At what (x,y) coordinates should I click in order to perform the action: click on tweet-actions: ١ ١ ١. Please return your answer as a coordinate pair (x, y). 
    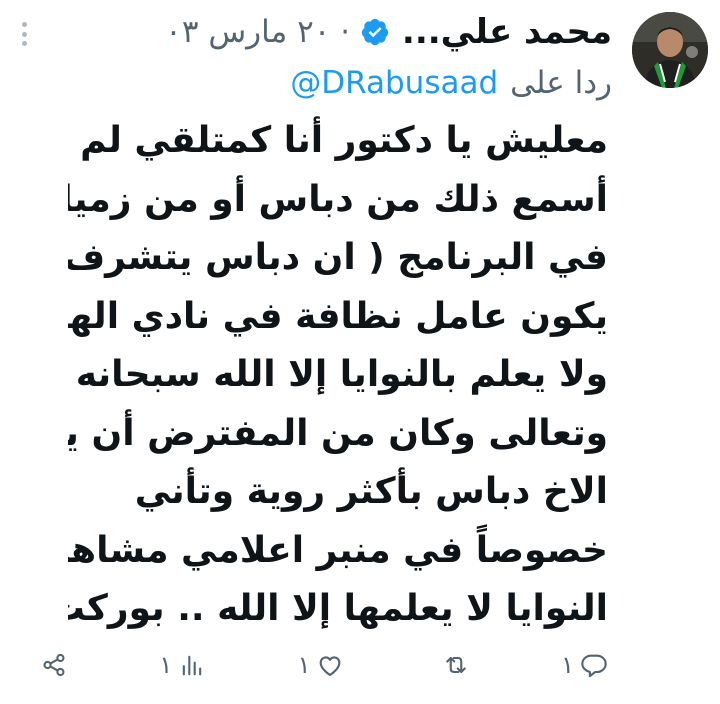
    Looking at the image, I should click on (324, 665).